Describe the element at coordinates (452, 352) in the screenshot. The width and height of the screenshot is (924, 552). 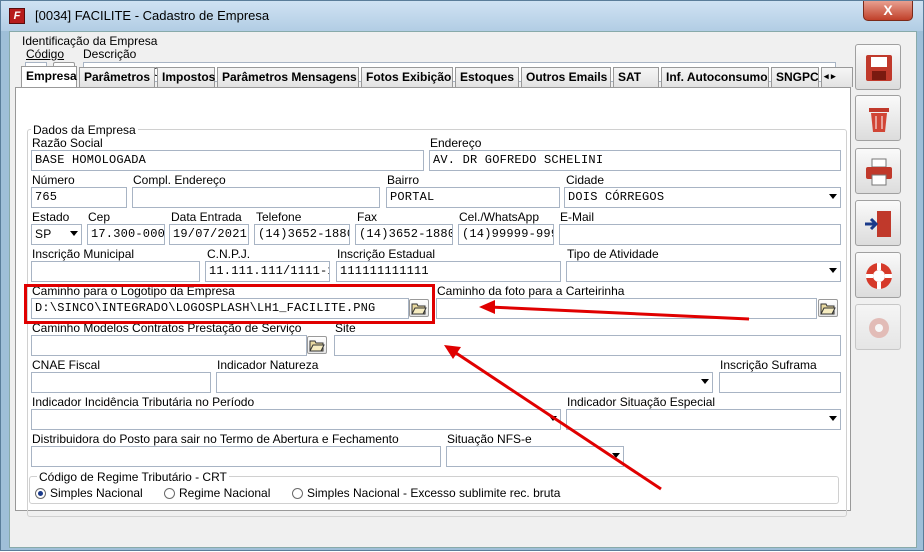
I see `annotation-arrowhead-lower` at that location.